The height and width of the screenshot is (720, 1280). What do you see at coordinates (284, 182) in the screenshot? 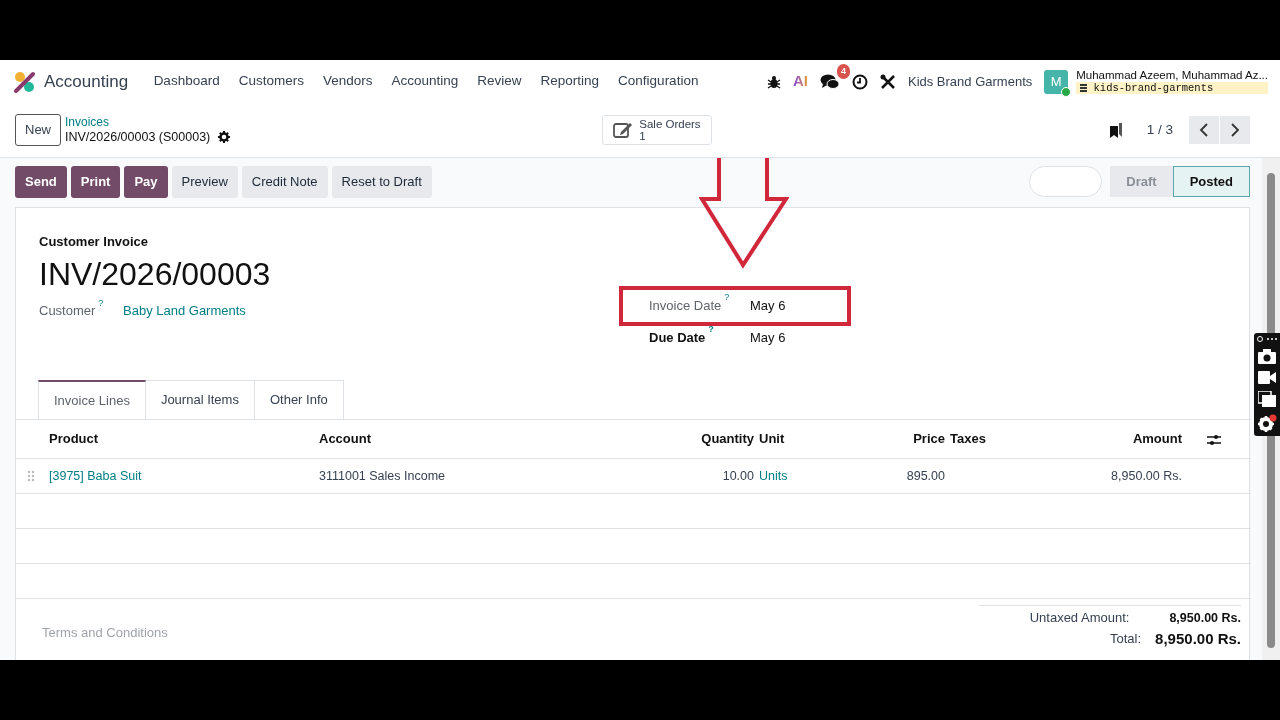
I see `action-button: Credit Note` at bounding box center [284, 182].